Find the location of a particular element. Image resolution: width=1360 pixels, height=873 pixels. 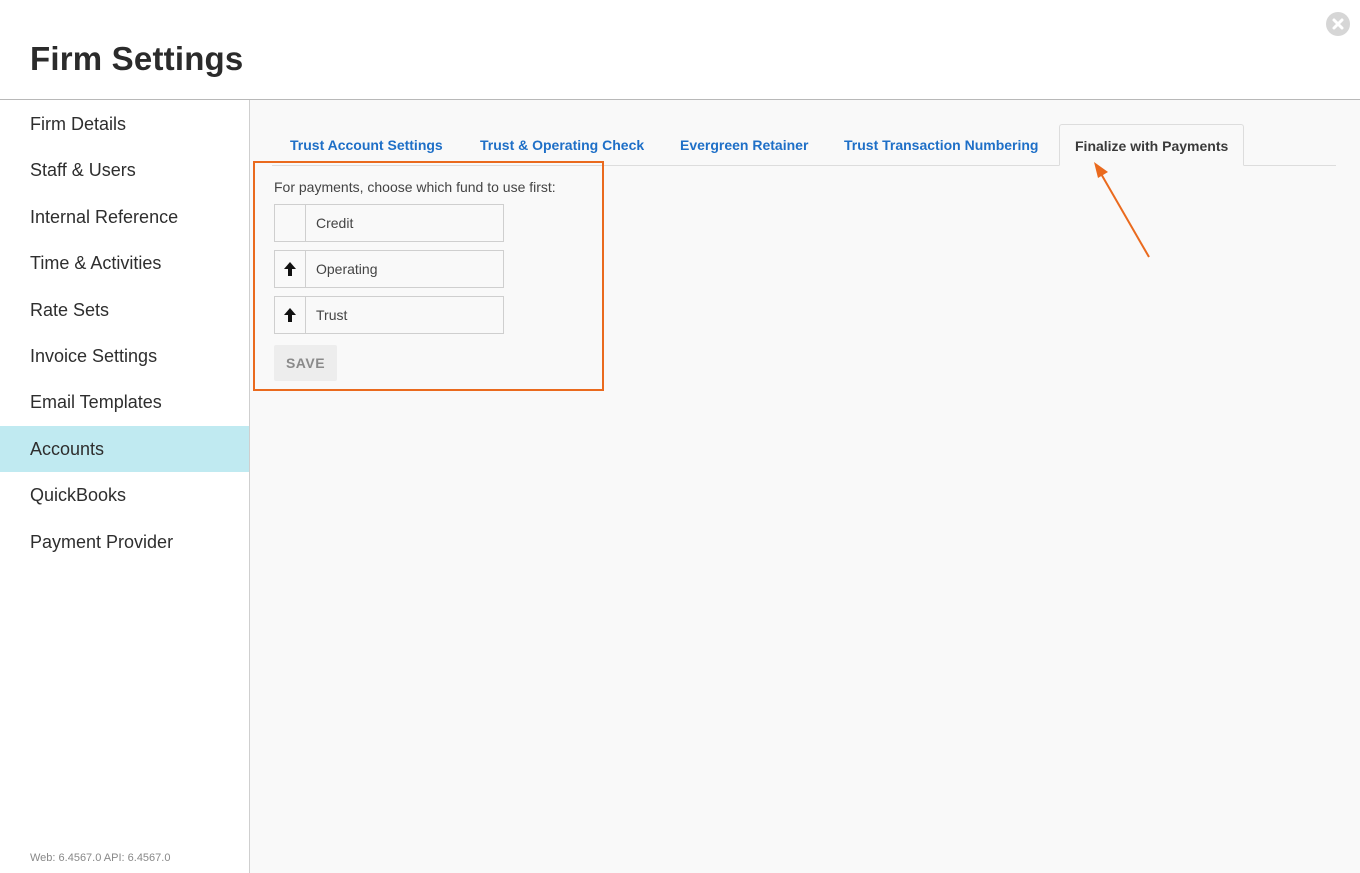

close-icon is located at coordinates (1338, 24).